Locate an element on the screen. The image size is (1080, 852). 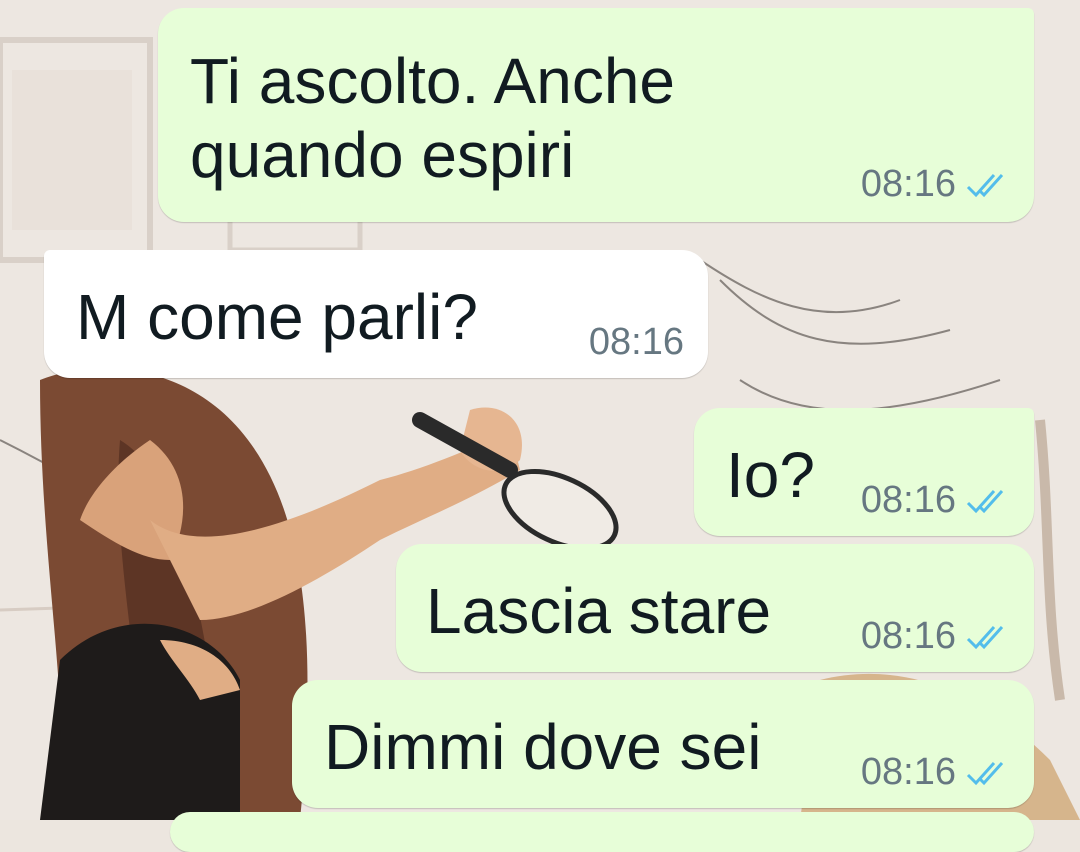
message-text: Ti ascolto. Anche quando espiri is located at coordinates (432, 118).